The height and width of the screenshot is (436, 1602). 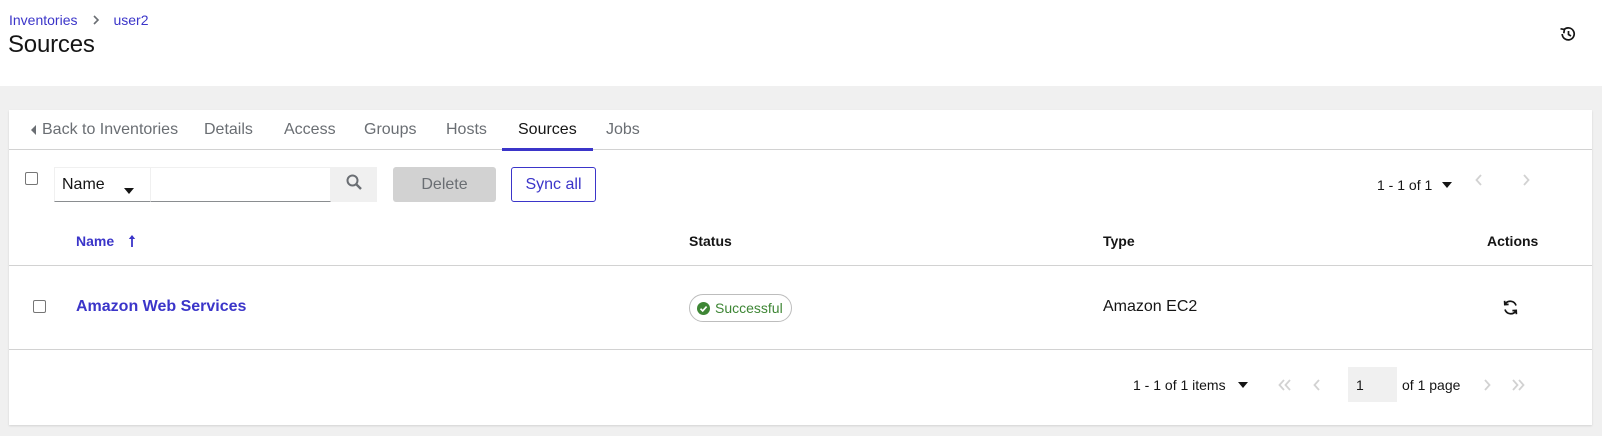 What do you see at coordinates (95, 241) in the screenshot?
I see `column-label: Name` at bounding box center [95, 241].